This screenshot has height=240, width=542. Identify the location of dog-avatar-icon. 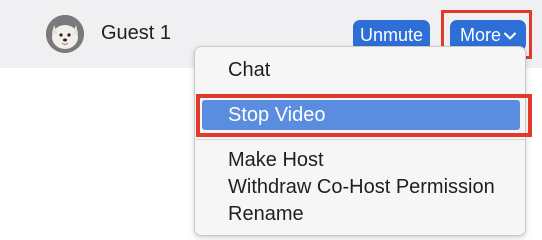
(65, 34).